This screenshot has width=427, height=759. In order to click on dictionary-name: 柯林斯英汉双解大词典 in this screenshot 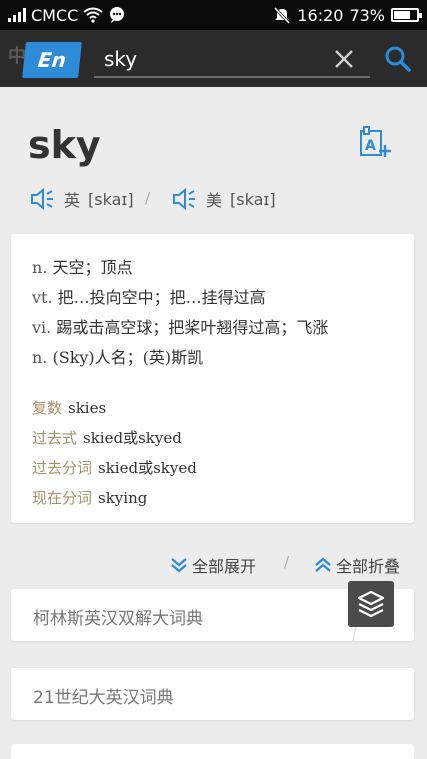, I will do `click(118, 619)`.